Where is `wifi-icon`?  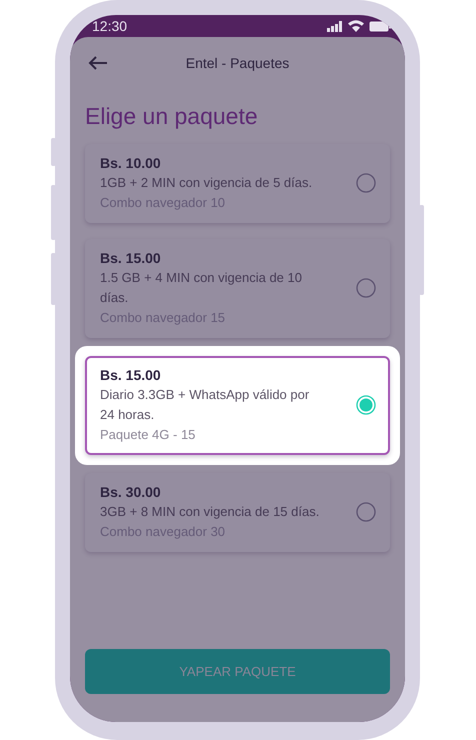 wifi-icon is located at coordinates (356, 26).